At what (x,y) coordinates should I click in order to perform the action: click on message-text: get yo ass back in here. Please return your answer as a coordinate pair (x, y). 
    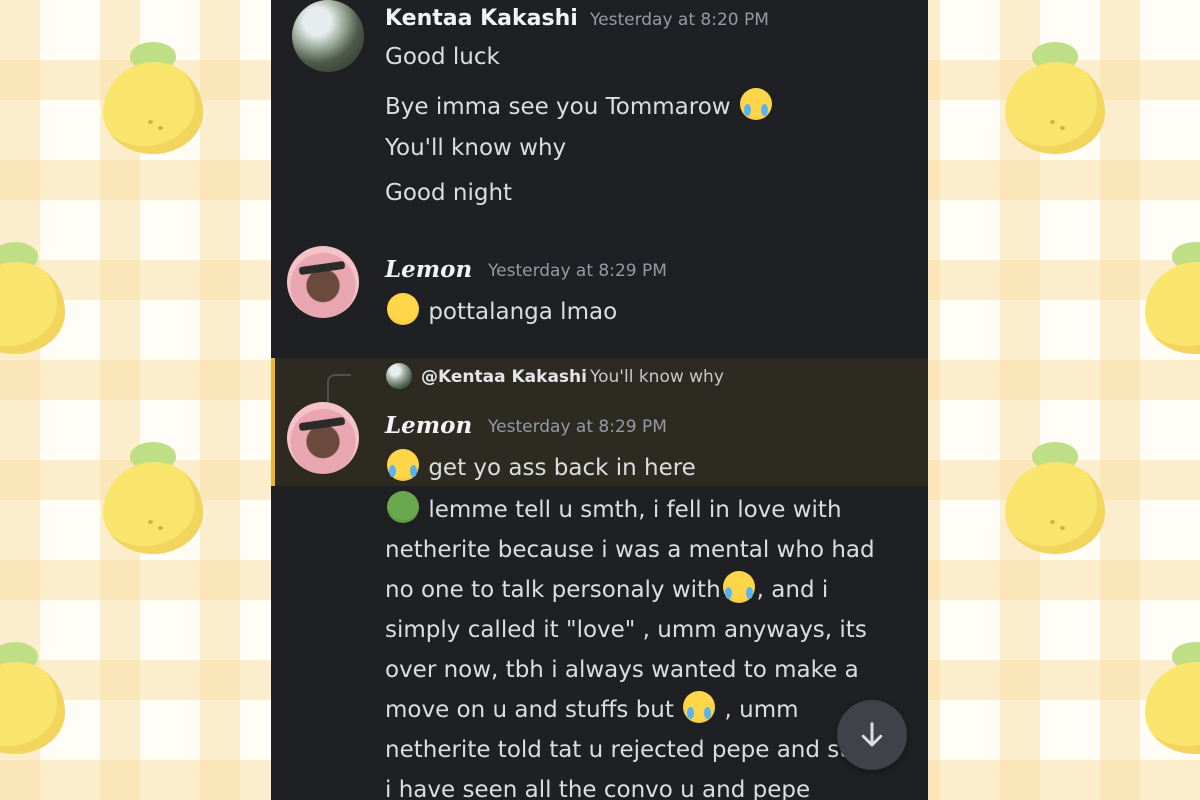
    Looking at the image, I should click on (540, 465).